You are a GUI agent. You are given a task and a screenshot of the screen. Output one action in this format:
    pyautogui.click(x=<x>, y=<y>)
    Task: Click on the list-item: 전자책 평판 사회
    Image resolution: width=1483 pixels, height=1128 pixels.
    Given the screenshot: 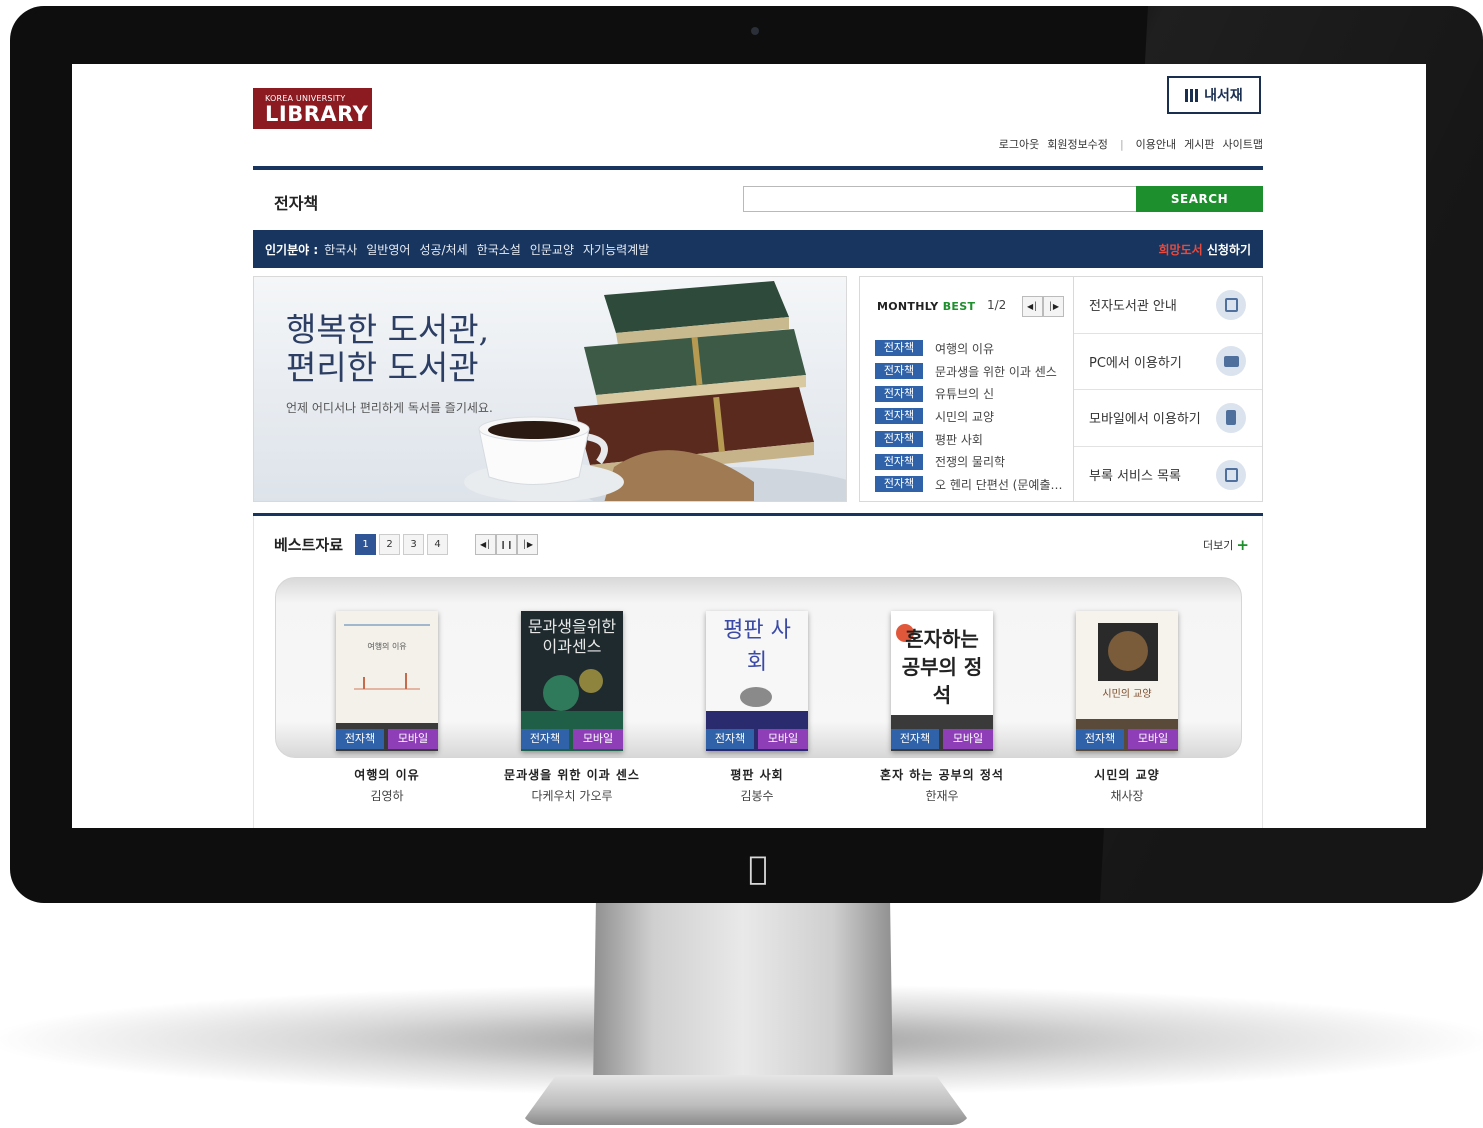 What is the action you would take?
    pyautogui.click(x=971, y=439)
    